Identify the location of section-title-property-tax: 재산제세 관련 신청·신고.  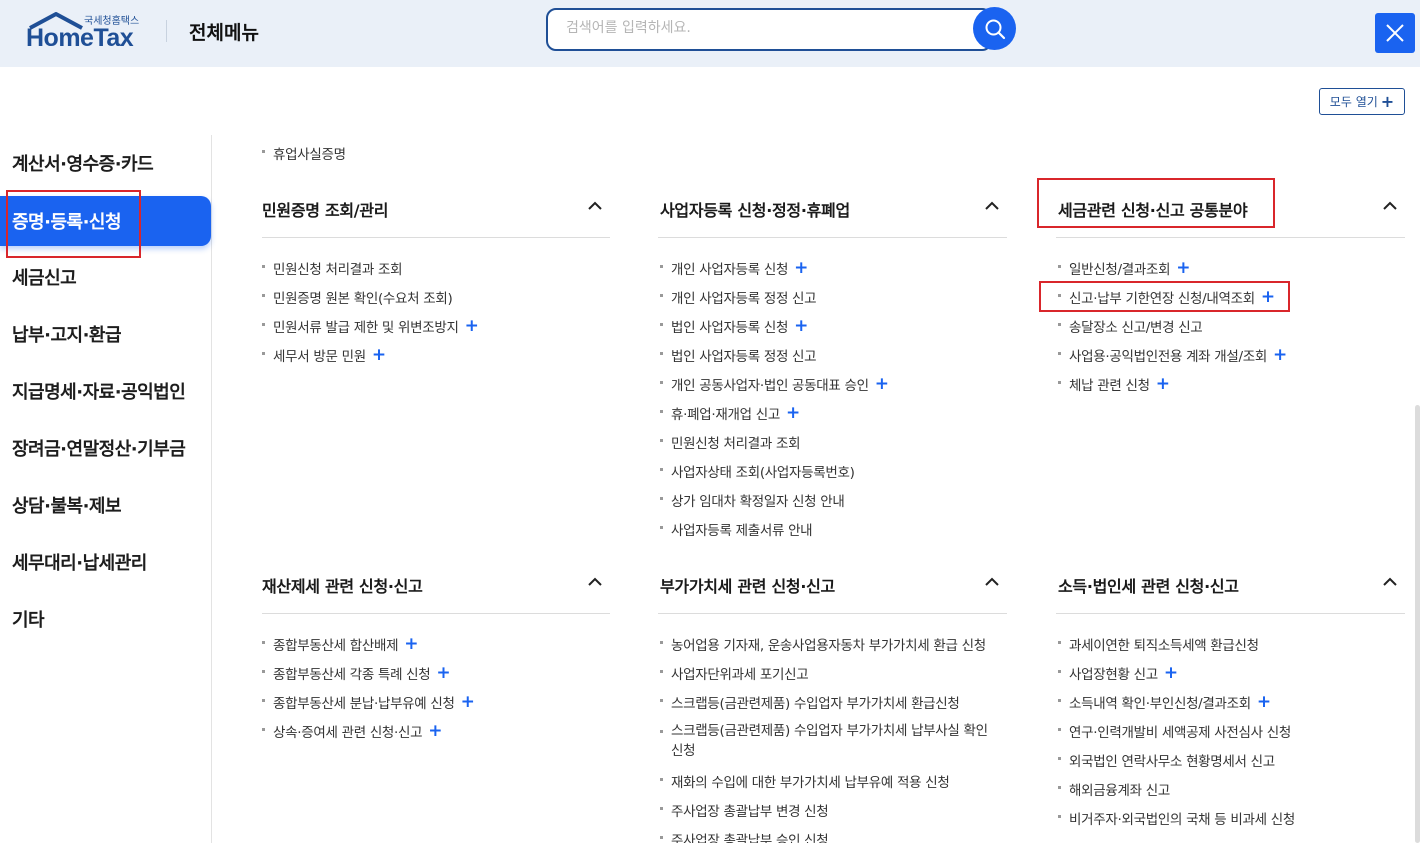
(342, 585).